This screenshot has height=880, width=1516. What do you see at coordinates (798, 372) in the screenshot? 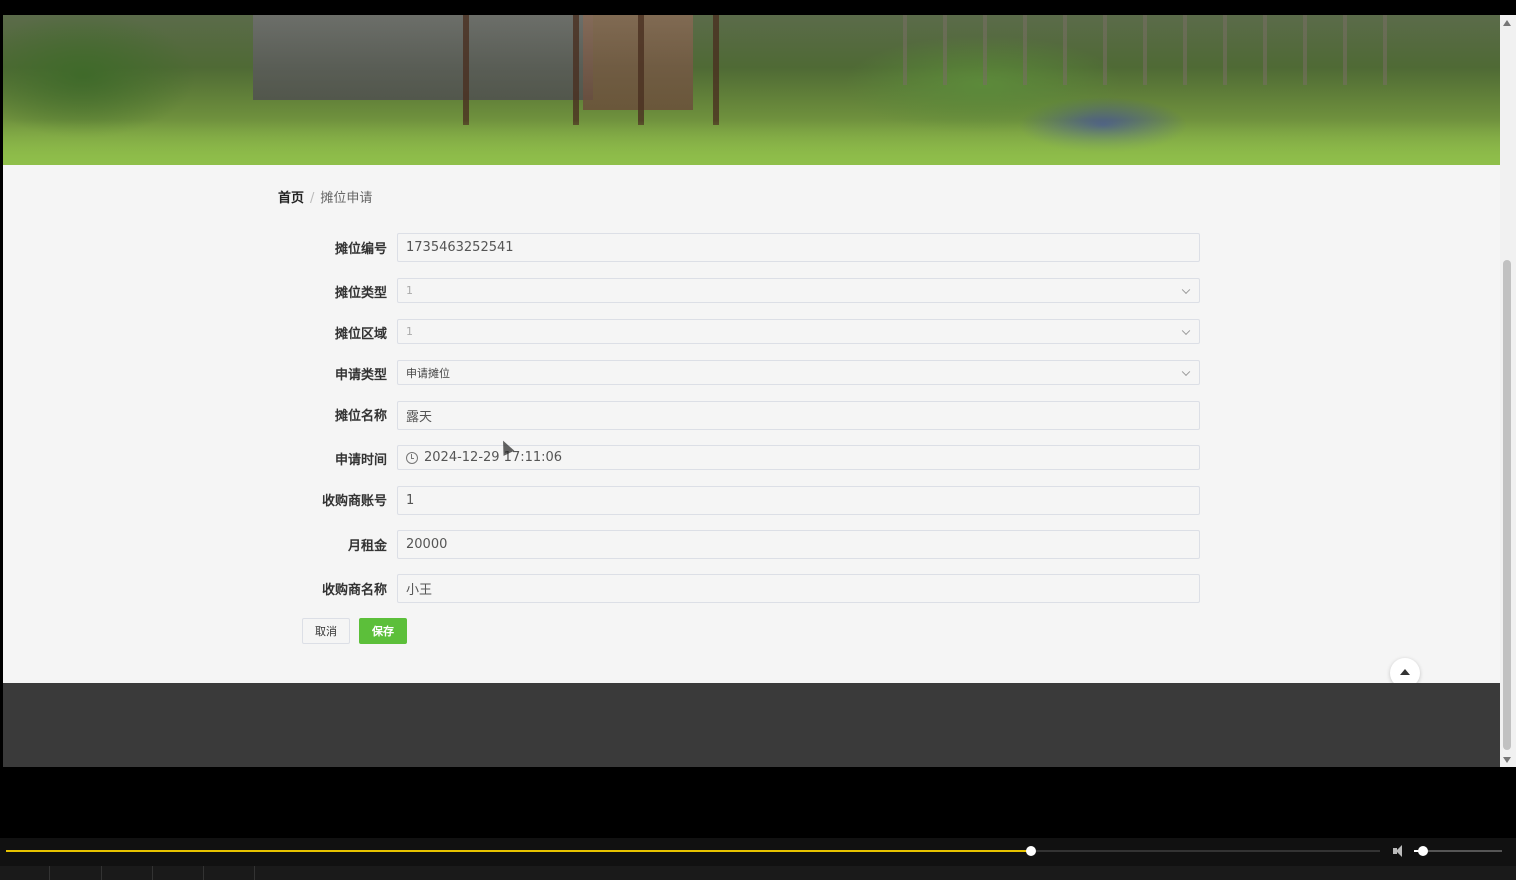
I see `apply-type-select: 申请摊位` at bounding box center [798, 372].